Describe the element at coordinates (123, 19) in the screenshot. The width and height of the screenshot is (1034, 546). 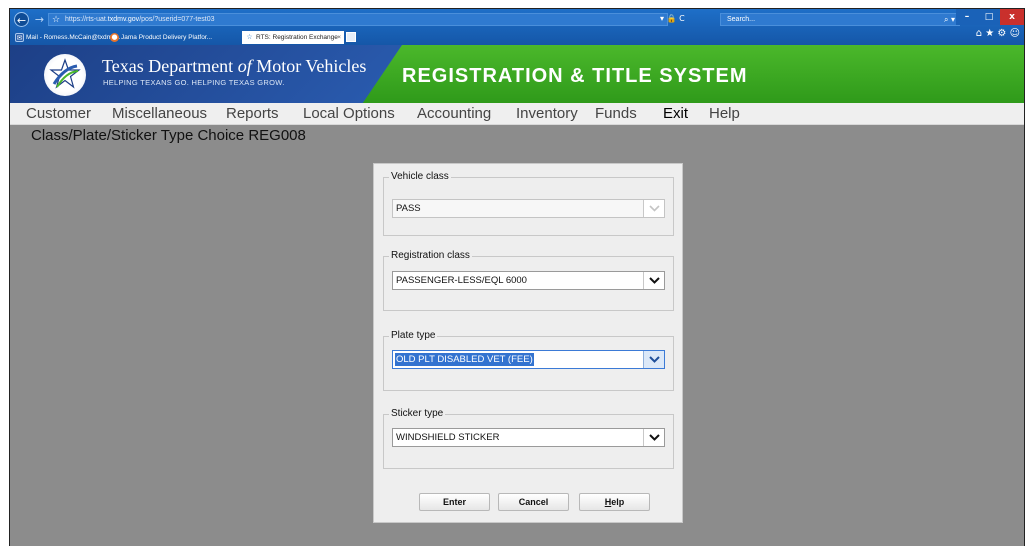
I see `url-domain: txdmv.gov` at that location.